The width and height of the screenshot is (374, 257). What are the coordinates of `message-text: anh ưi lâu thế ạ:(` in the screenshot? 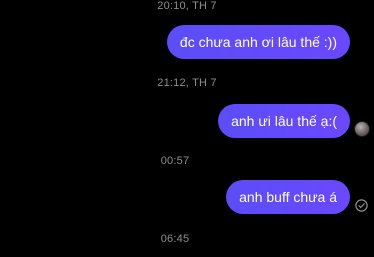 It's located at (284, 120).